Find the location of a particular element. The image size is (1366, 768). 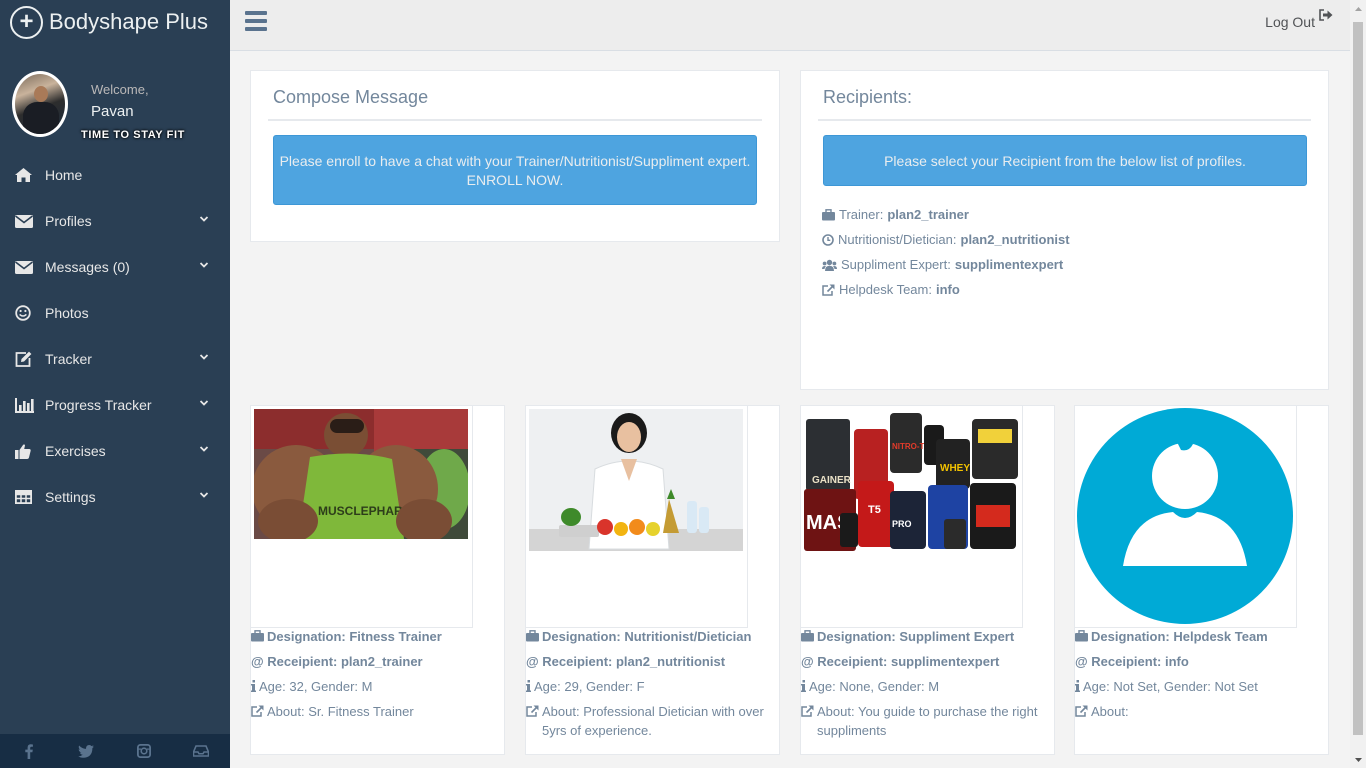

card-recipient: @ Receipient: plan2_trainer is located at coordinates (378, 661).